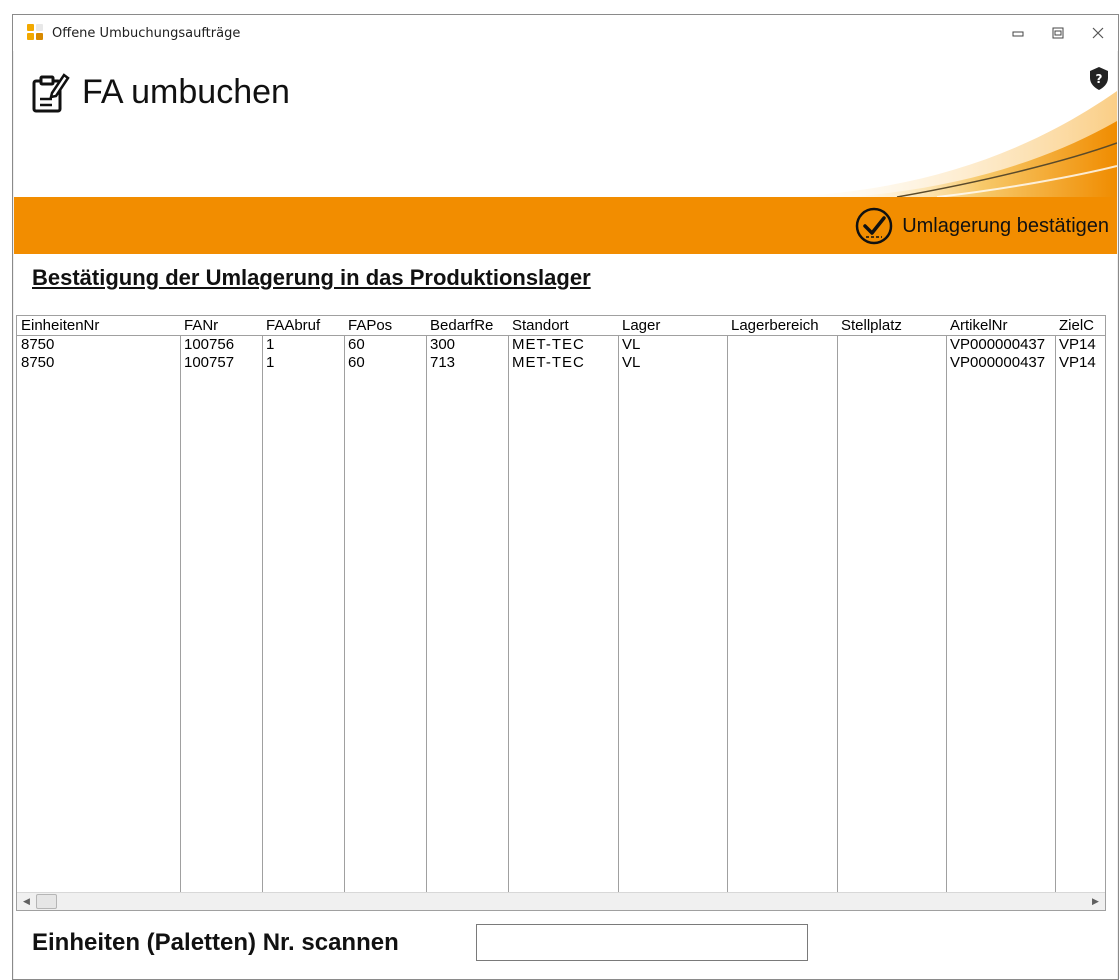 Image resolution: width=1119 pixels, height=980 pixels. I want to click on column-header-artikelnr: ArtikelNr, so click(1000, 326).